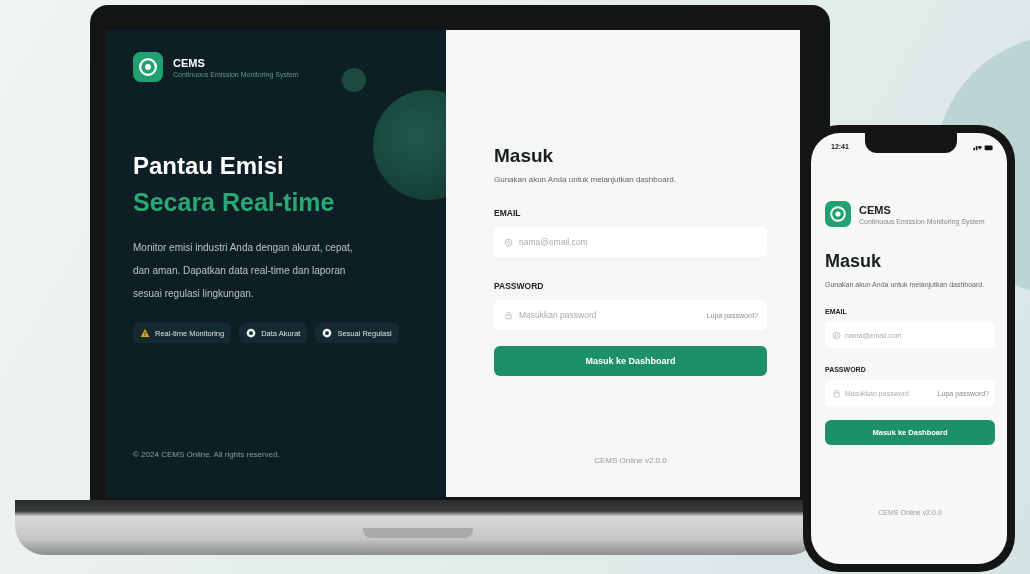 This screenshot has height=574, width=1030. Describe the element at coordinates (983, 147) in the screenshot. I see `status-icons` at that location.